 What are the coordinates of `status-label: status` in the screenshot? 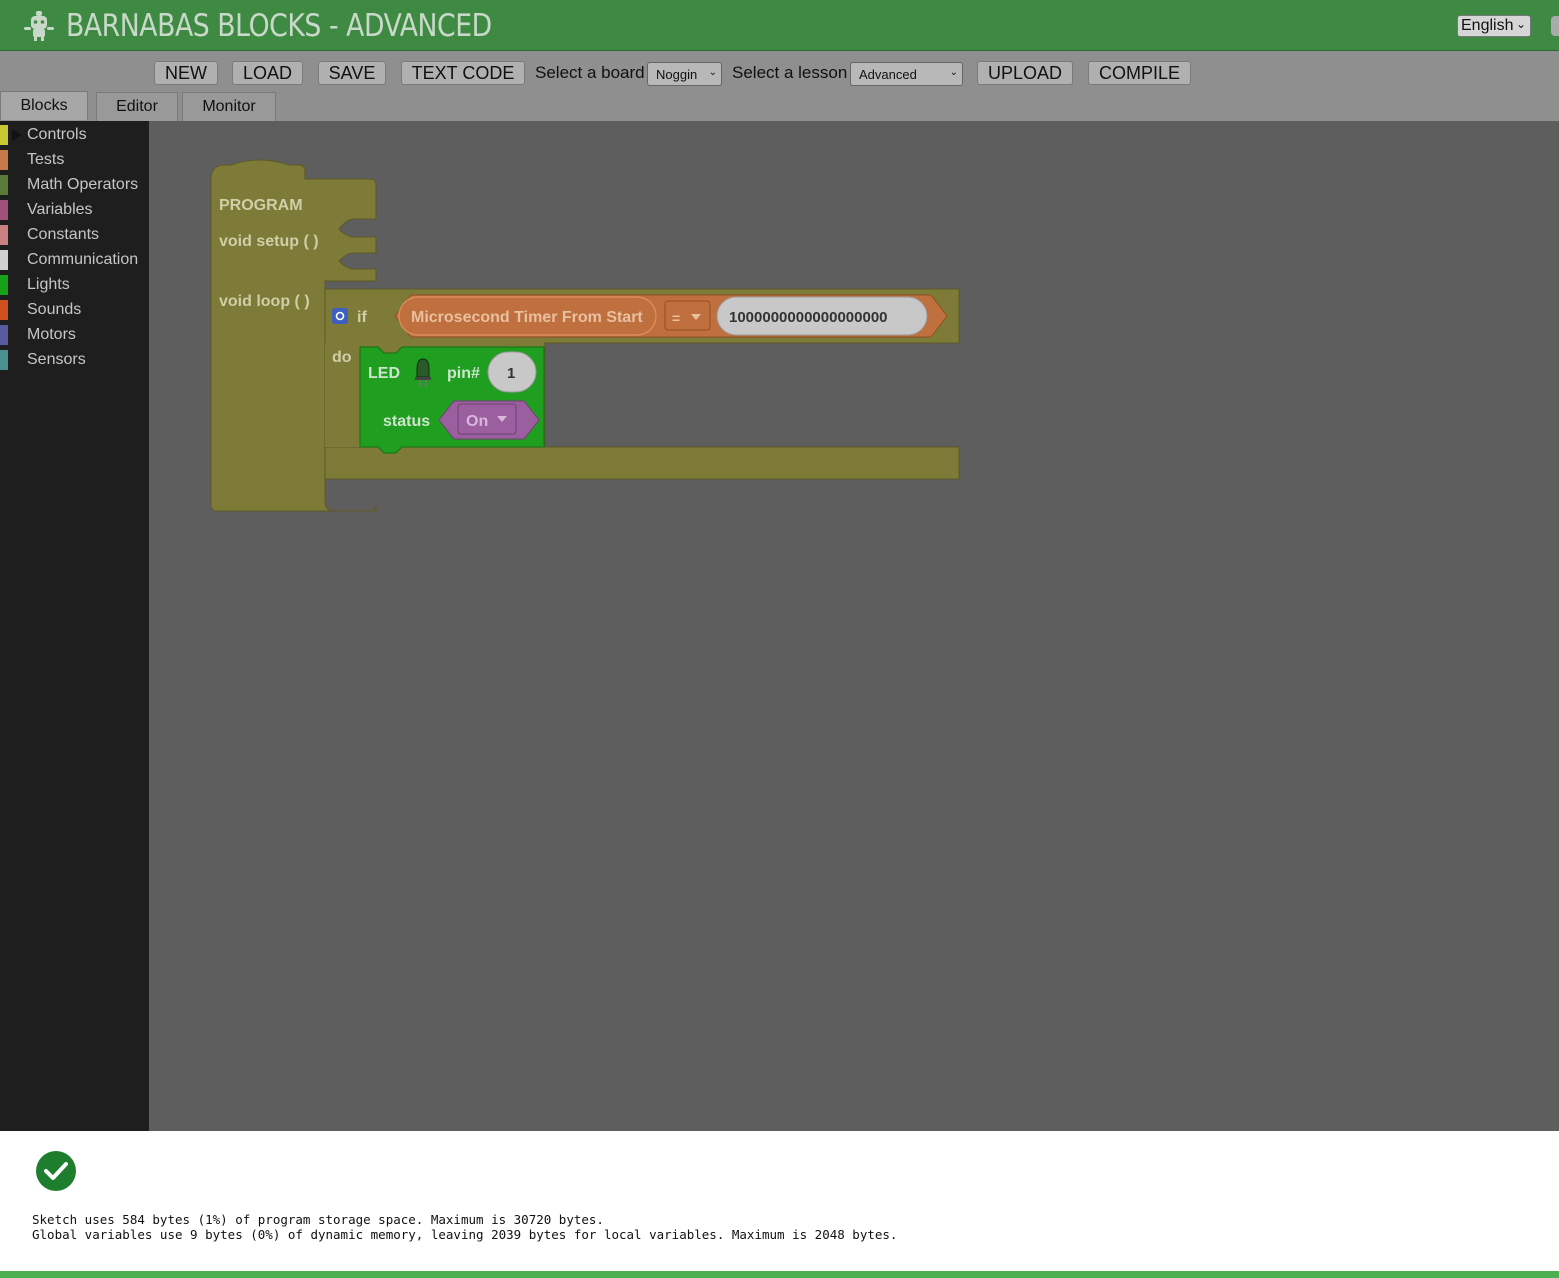 It's located at (406, 421).